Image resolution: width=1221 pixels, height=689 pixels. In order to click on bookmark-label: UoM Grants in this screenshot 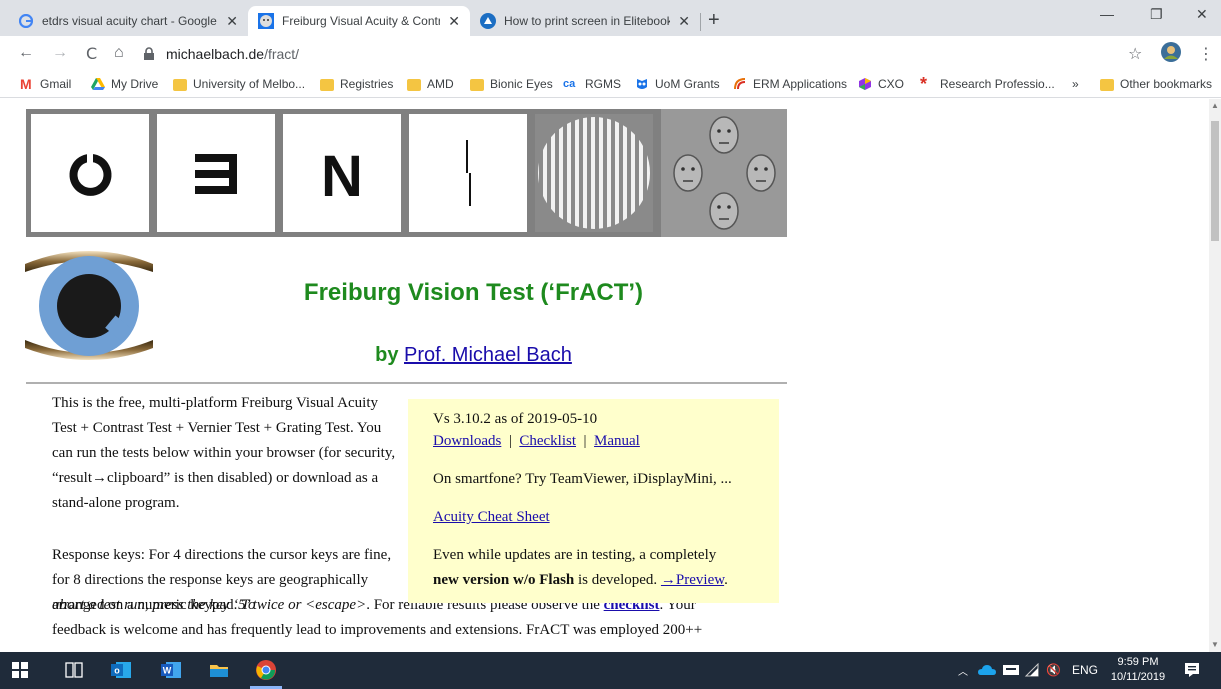, I will do `click(687, 84)`.